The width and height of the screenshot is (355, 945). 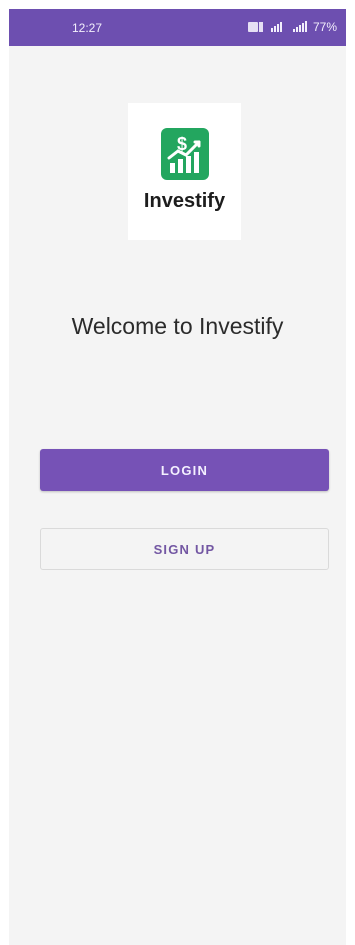 I want to click on signup-button: SIGN UP, so click(x=184, y=549).